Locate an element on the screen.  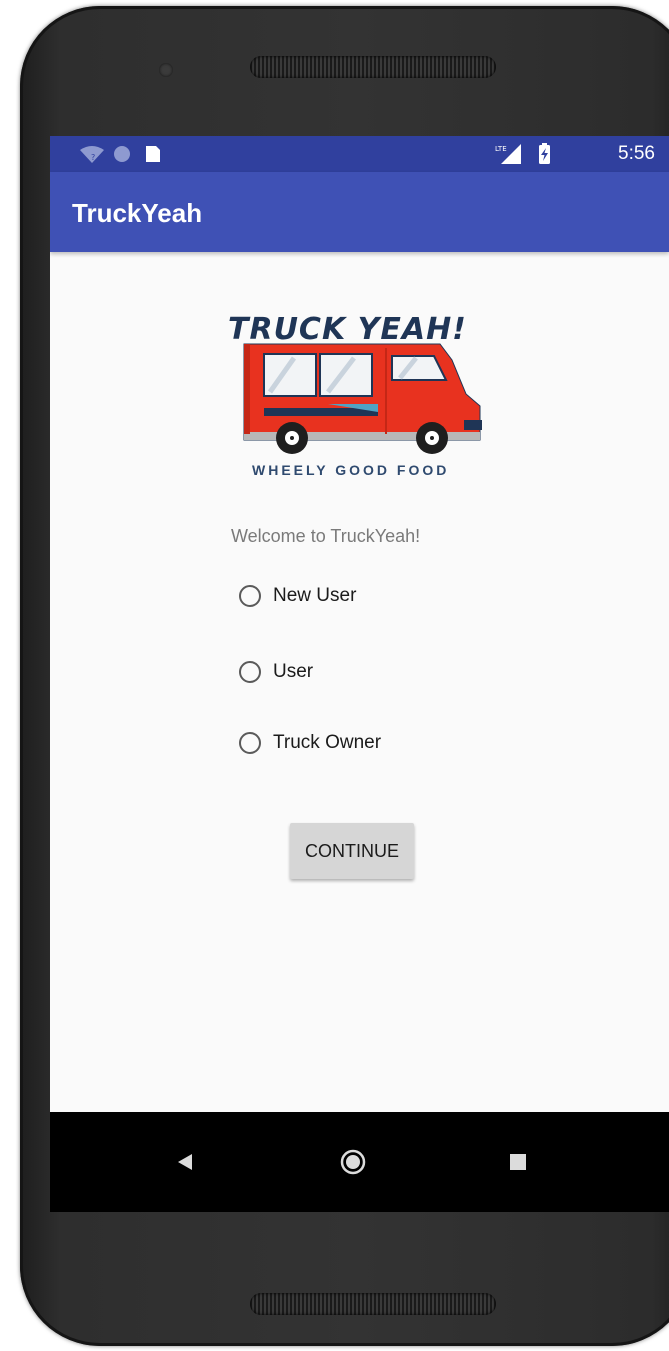
logo-brand-text: TRUCK YEAH! is located at coordinates (347, 329).